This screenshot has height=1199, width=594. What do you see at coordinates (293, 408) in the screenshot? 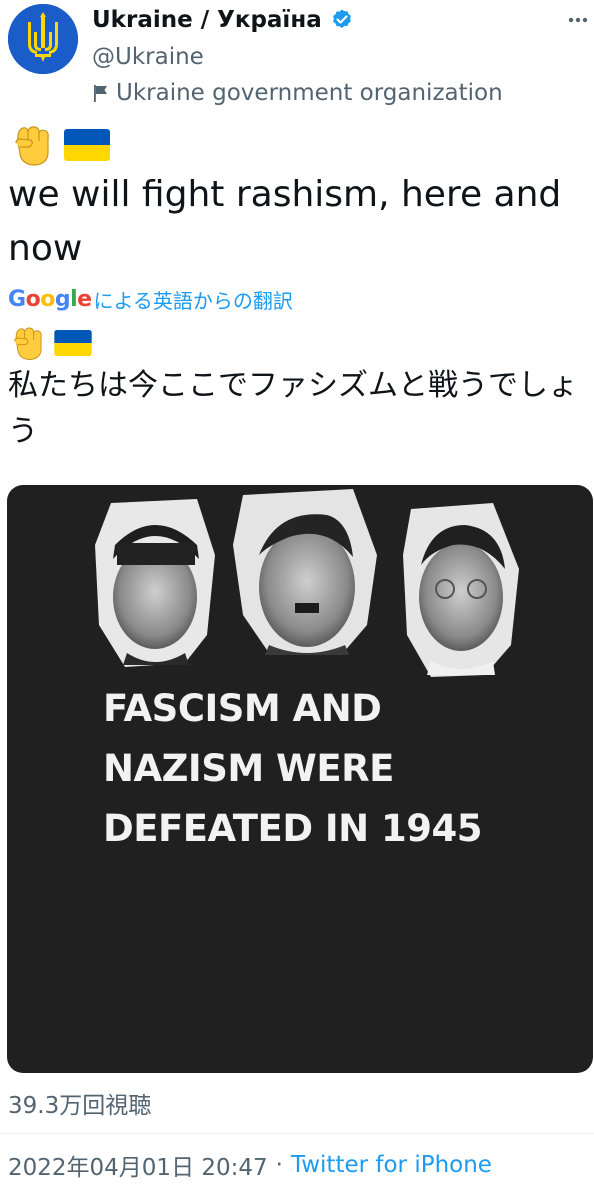
I see `translated-tweet-text: 私たちは今ここでファシズムと戦うでしょう` at bounding box center [293, 408].